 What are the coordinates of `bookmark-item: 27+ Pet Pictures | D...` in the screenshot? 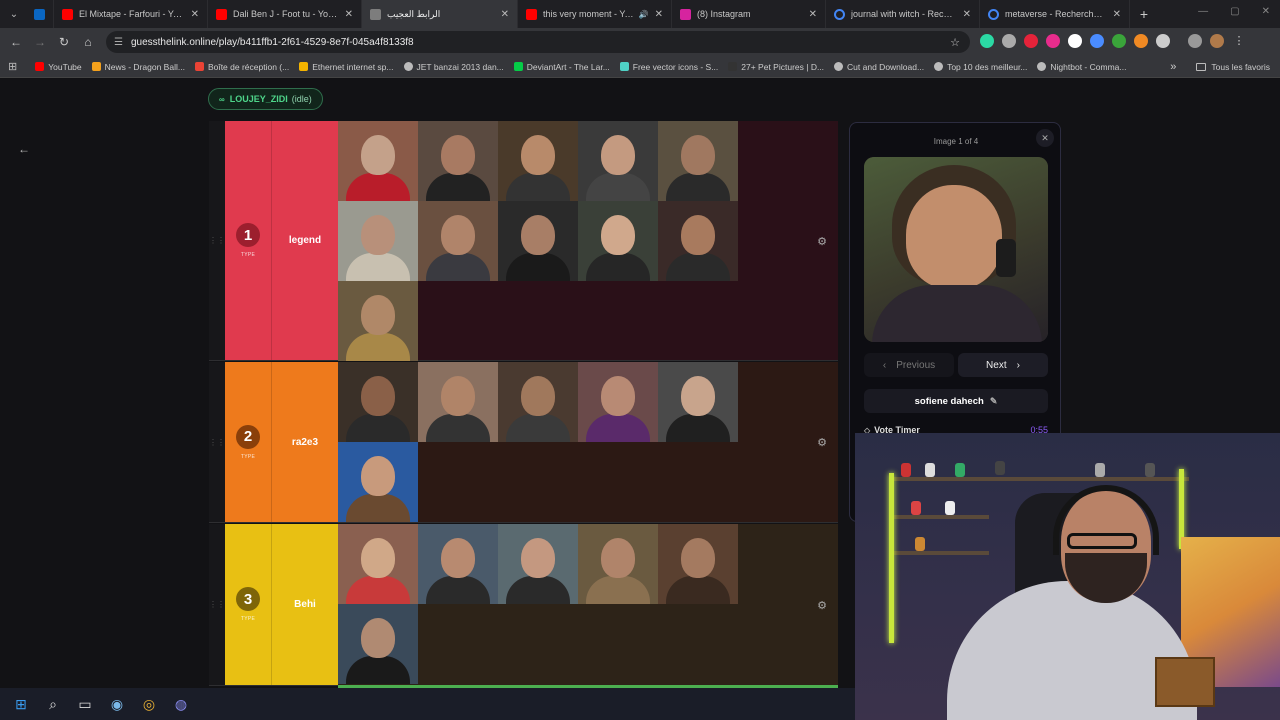 It's located at (776, 67).